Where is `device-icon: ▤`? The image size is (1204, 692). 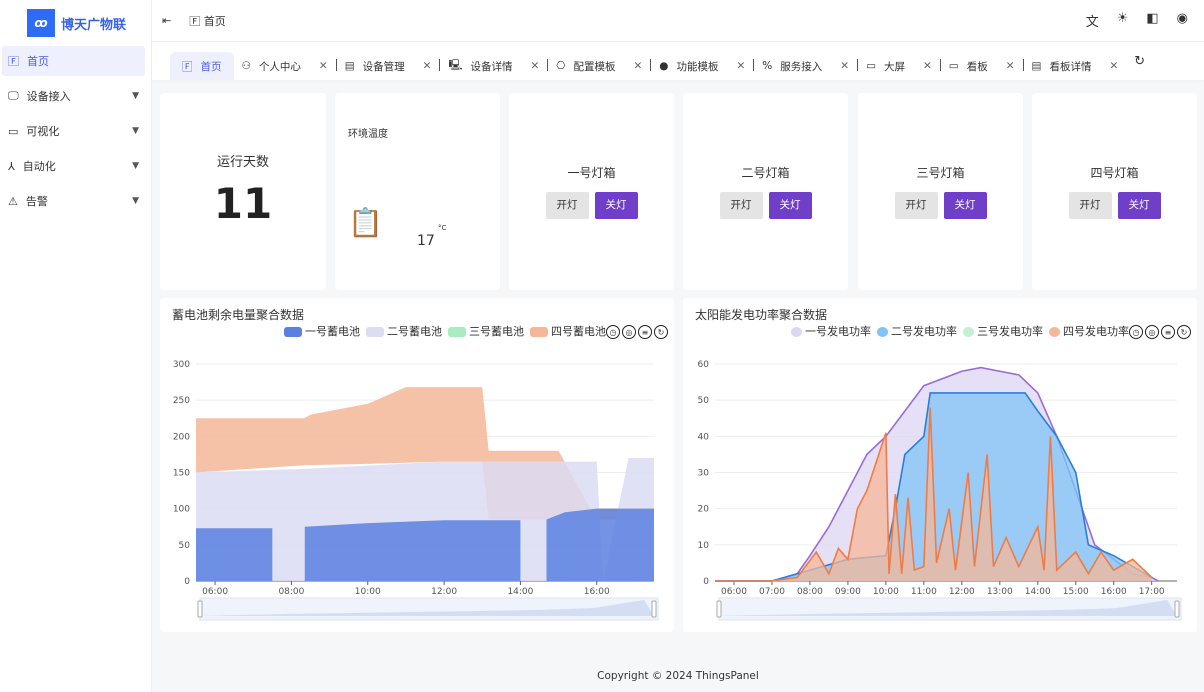 device-icon: ▤ is located at coordinates (349, 66).